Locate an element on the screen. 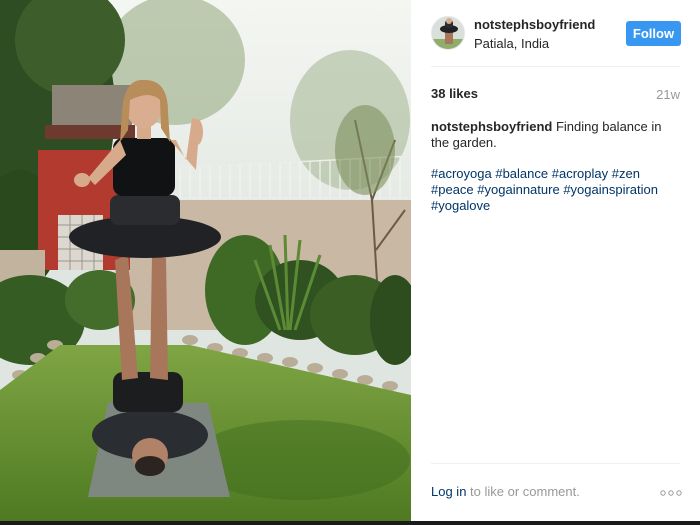  hashtag-link: #yogainnature is located at coordinates (518, 189).